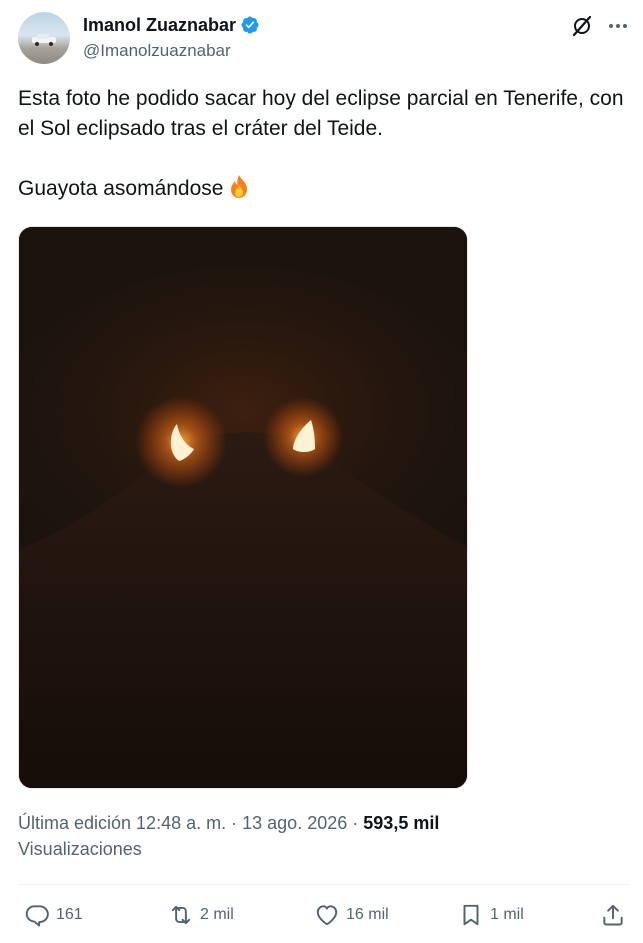  I want to click on share-icon, so click(613, 915).